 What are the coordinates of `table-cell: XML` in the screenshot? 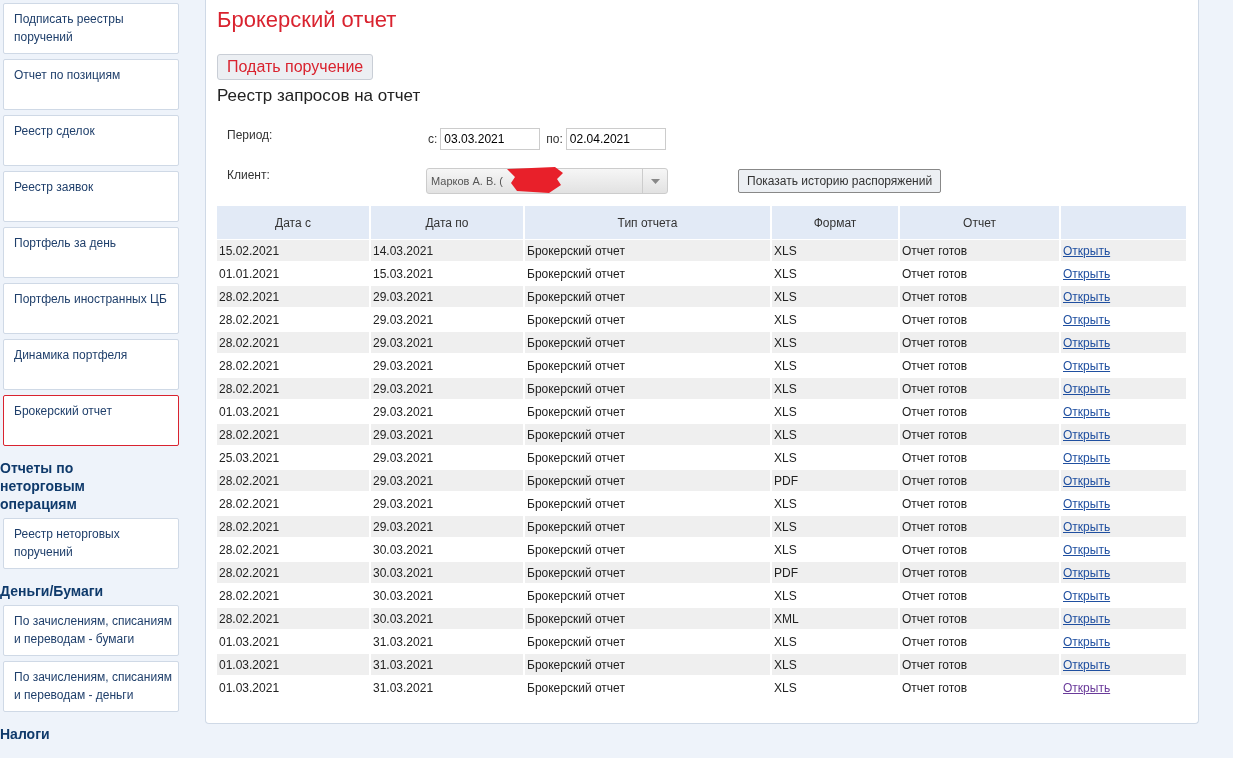 It's located at (835, 619).